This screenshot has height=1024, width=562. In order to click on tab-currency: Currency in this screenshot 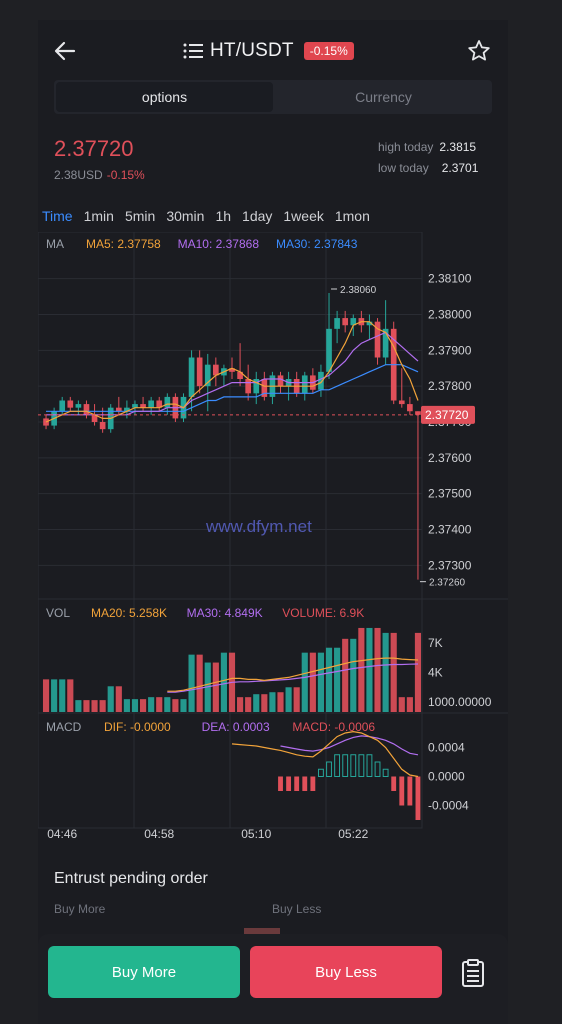, I will do `click(383, 97)`.